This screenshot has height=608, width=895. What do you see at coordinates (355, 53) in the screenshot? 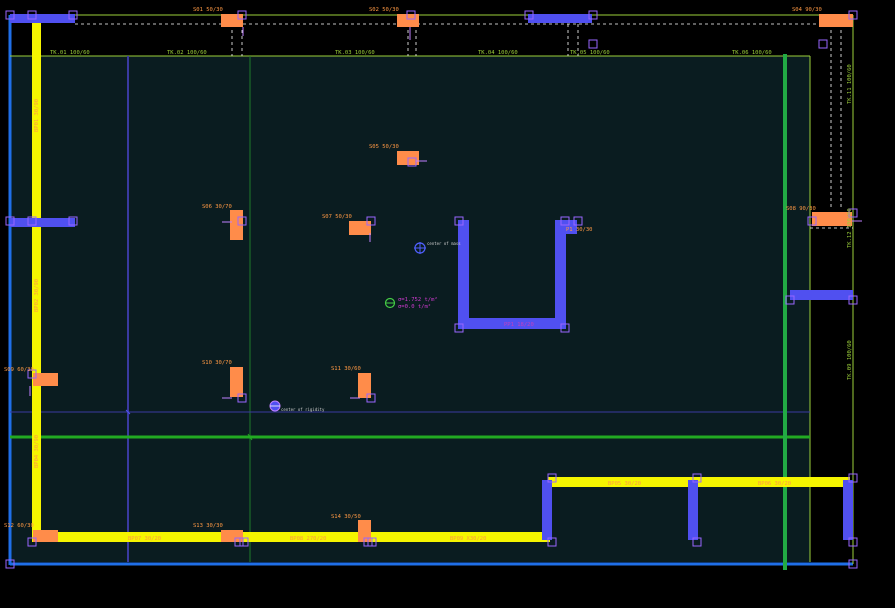
I see `label-tk03: TK.03 100/60` at bounding box center [355, 53].